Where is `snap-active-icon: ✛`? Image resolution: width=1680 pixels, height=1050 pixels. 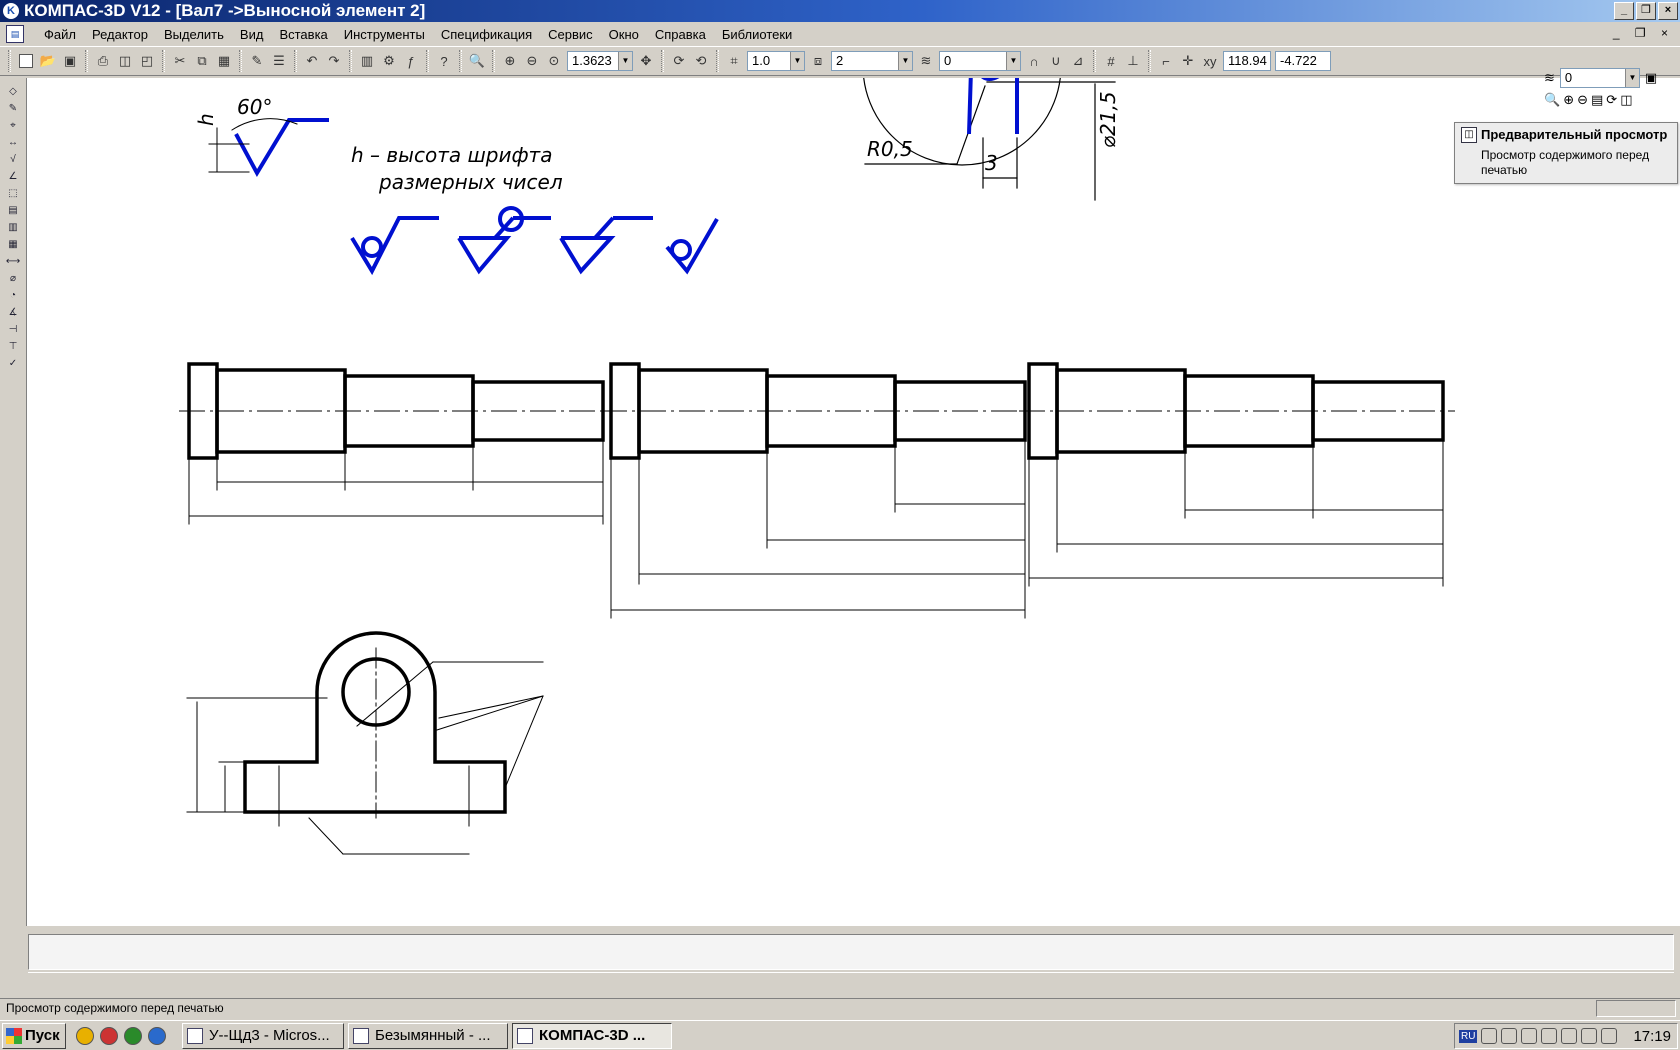 snap-active-icon: ✛ is located at coordinates (1188, 61).